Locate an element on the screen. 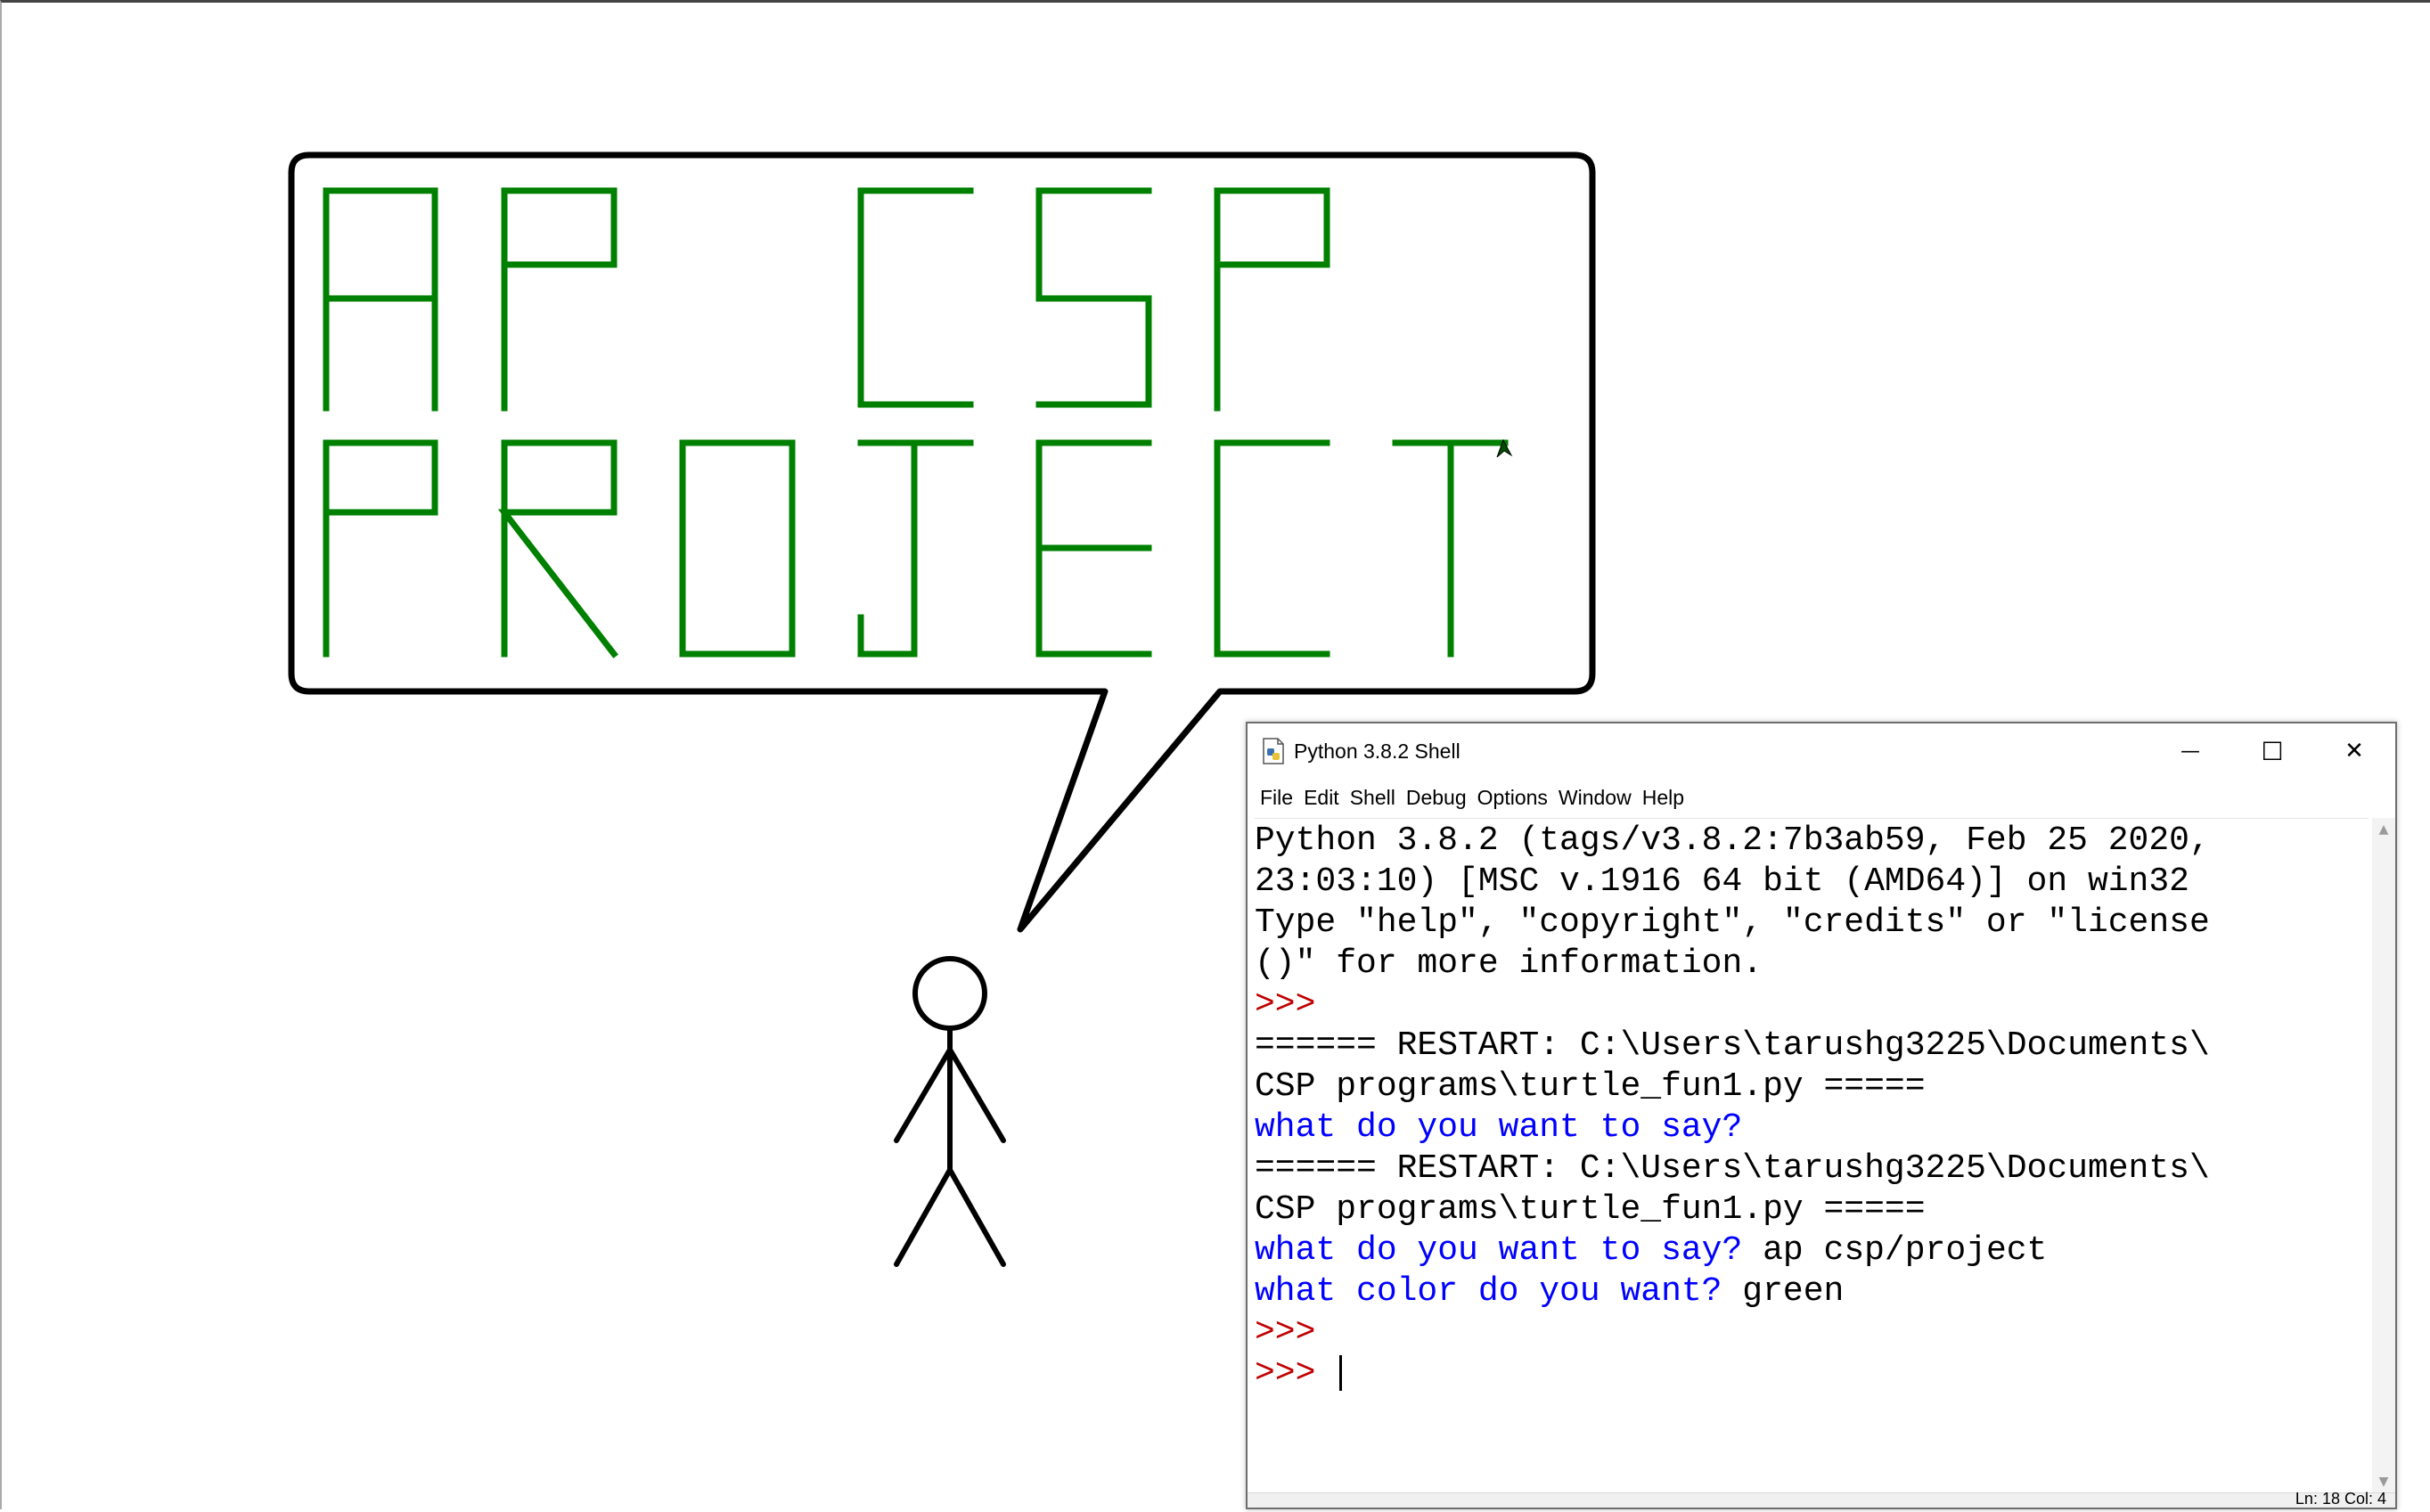 The image size is (2430, 1512). shell-io-line: what color do you want? green is located at coordinates (1812, 1292).